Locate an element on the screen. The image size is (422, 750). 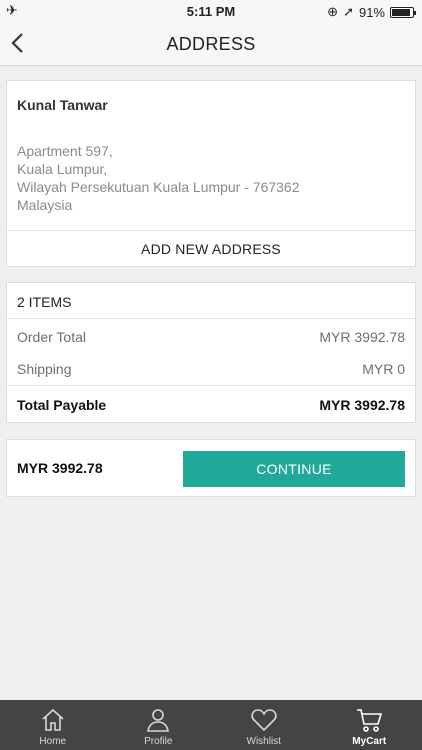
page-title: ADDRESS is located at coordinates (211, 44).